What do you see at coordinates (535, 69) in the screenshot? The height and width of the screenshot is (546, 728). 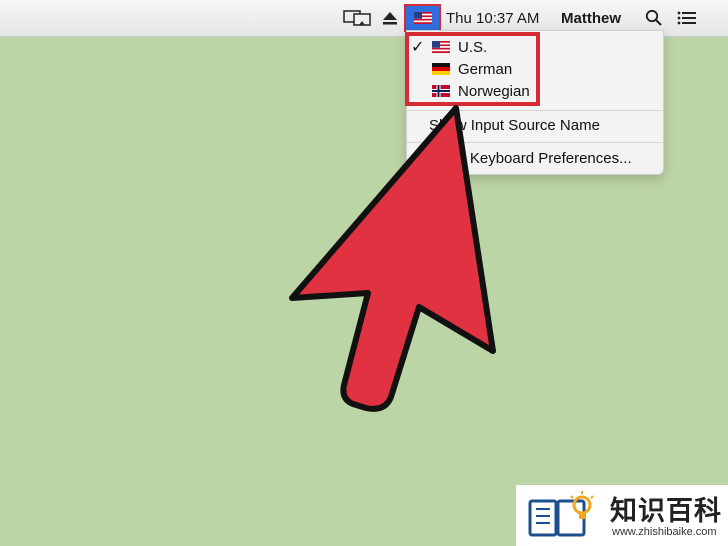 I see `input-source-item-german: German` at bounding box center [535, 69].